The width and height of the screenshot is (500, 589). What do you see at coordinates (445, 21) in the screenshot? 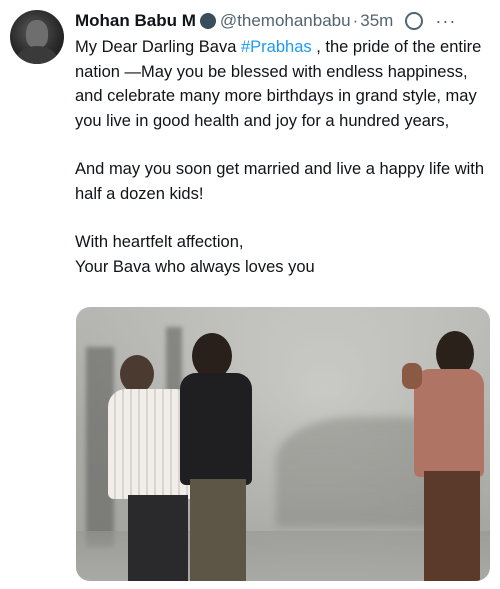
I see `more-options-icon: ···` at bounding box center [445, 21].